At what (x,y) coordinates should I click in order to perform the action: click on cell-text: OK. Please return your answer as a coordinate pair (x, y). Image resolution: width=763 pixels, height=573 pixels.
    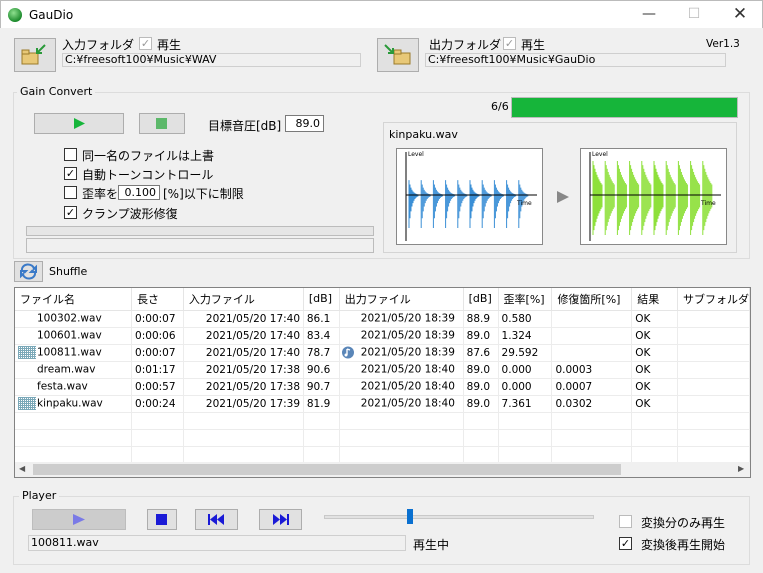
    Looking at the image, I should click on (643, 352).